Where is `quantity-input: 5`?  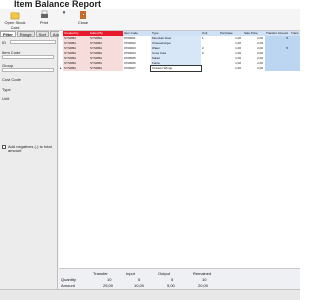 quantity-input: 5 is located at coordinates (139, 279).